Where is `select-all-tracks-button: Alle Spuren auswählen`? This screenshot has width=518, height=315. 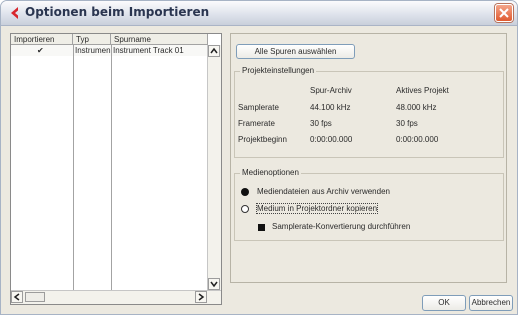
select-all-tracks-button: Alle Spuren auswählen is located at coordinates (295, 51).